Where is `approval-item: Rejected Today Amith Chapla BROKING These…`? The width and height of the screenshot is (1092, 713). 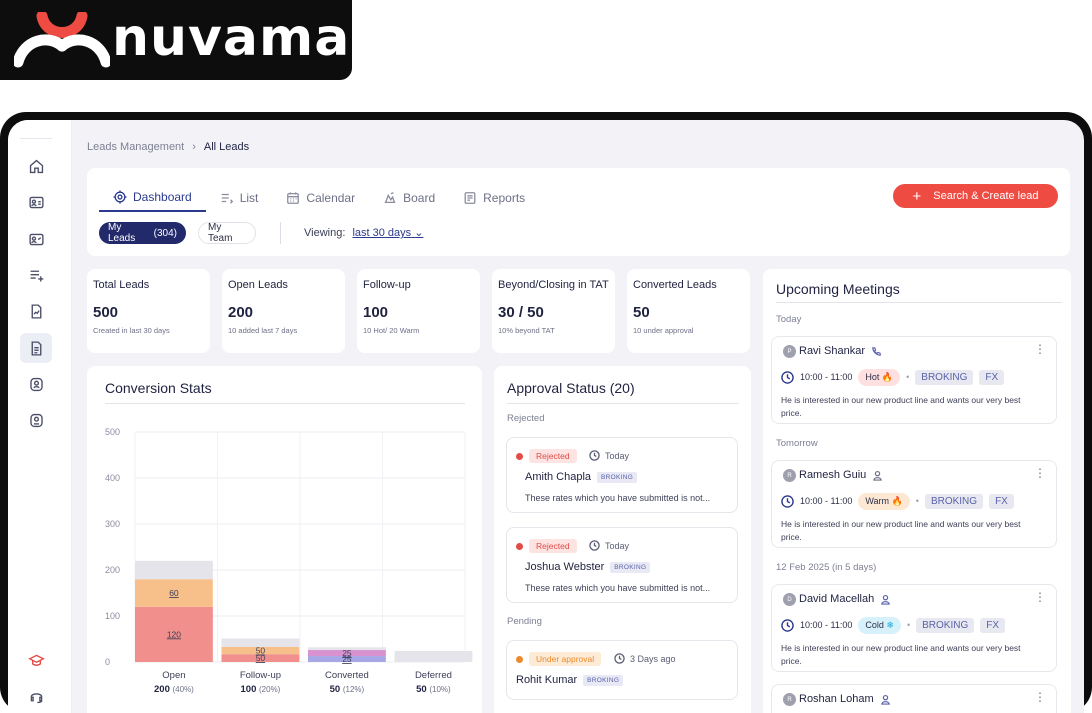 approval-item: Rejected Today Amith Chapla BROKING These… is located at coordinates (622, 475).